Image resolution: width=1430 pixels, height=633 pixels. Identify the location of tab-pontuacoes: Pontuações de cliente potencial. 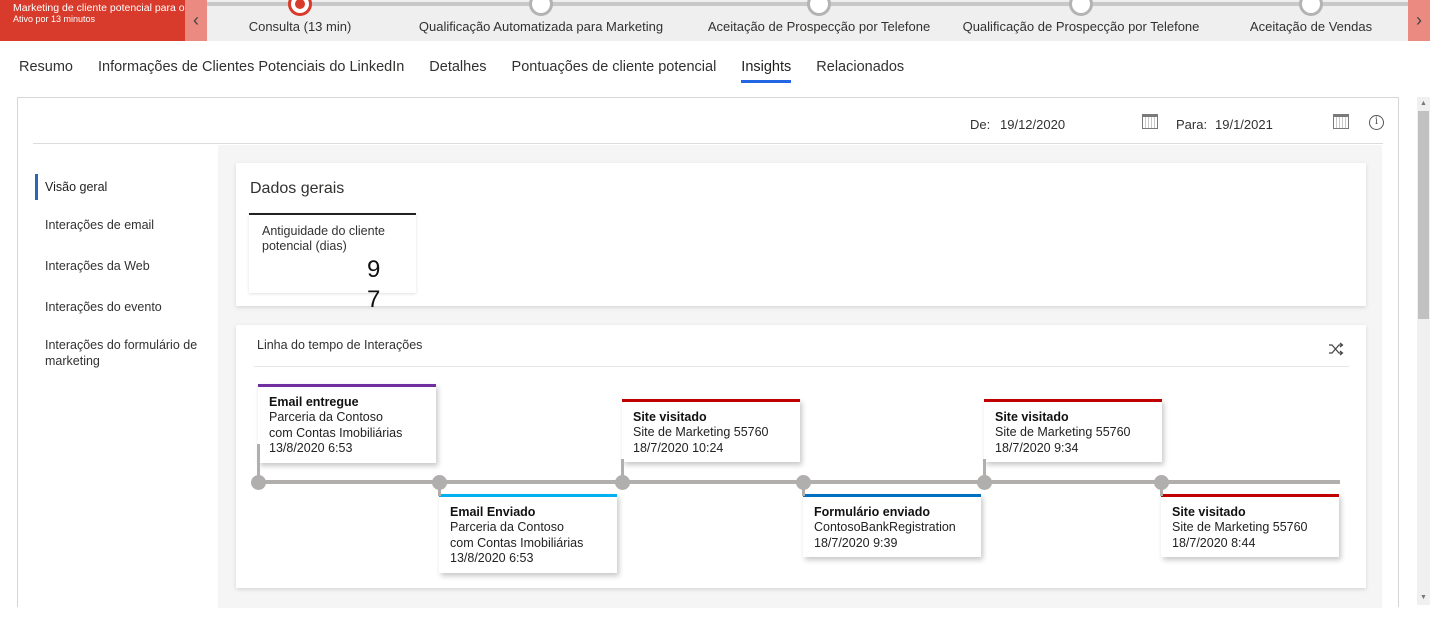
(614, 71).